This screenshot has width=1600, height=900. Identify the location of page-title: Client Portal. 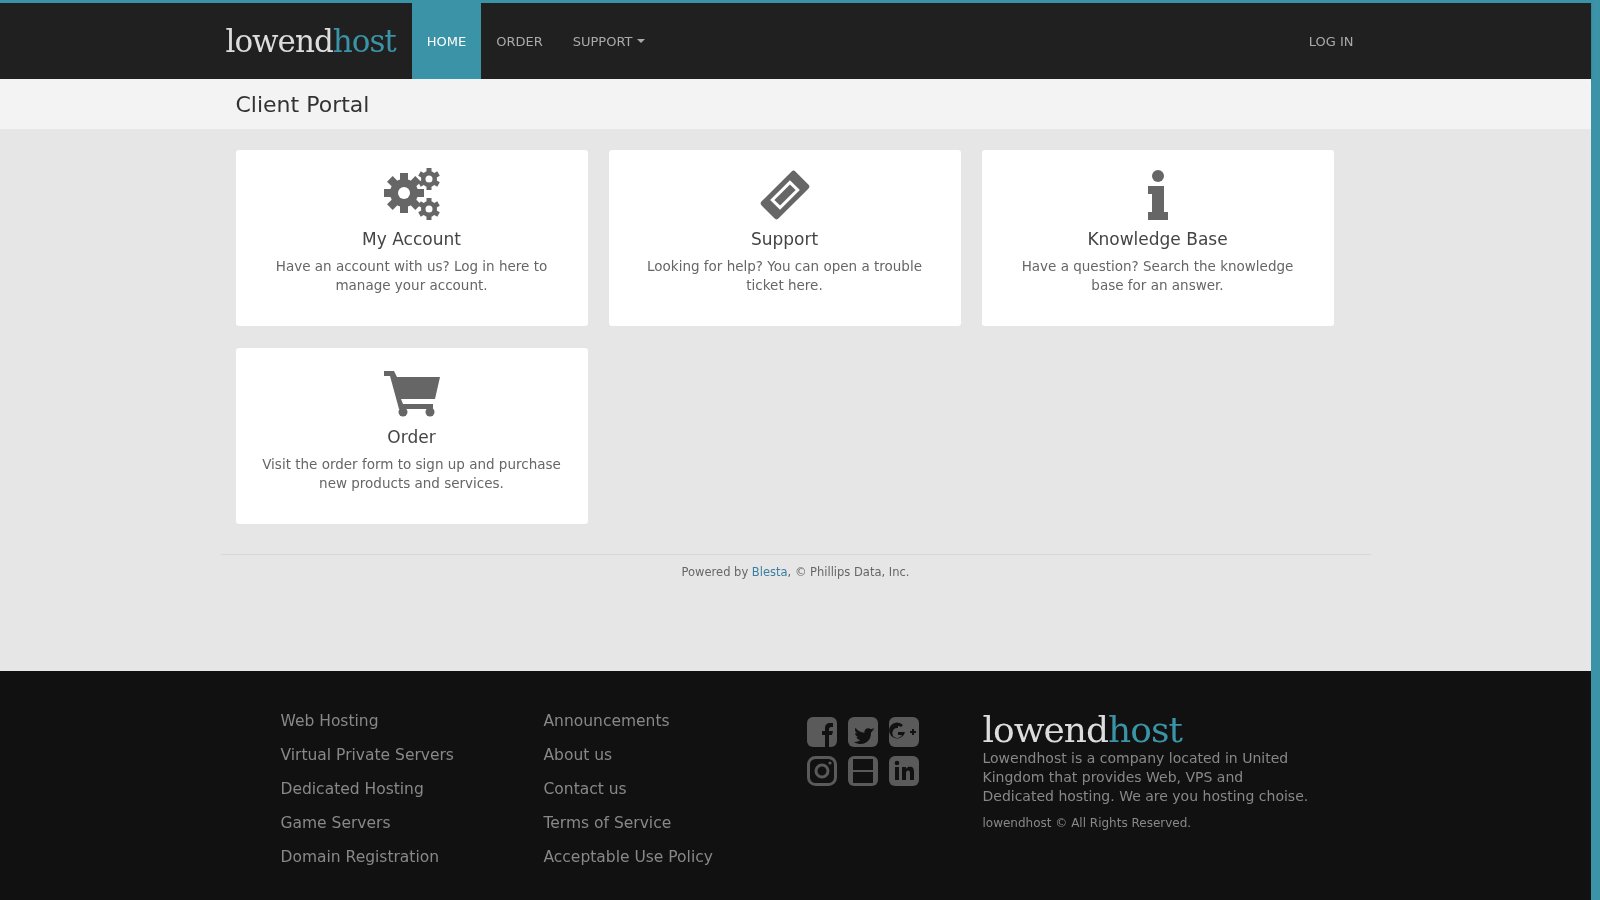
(303, 104).